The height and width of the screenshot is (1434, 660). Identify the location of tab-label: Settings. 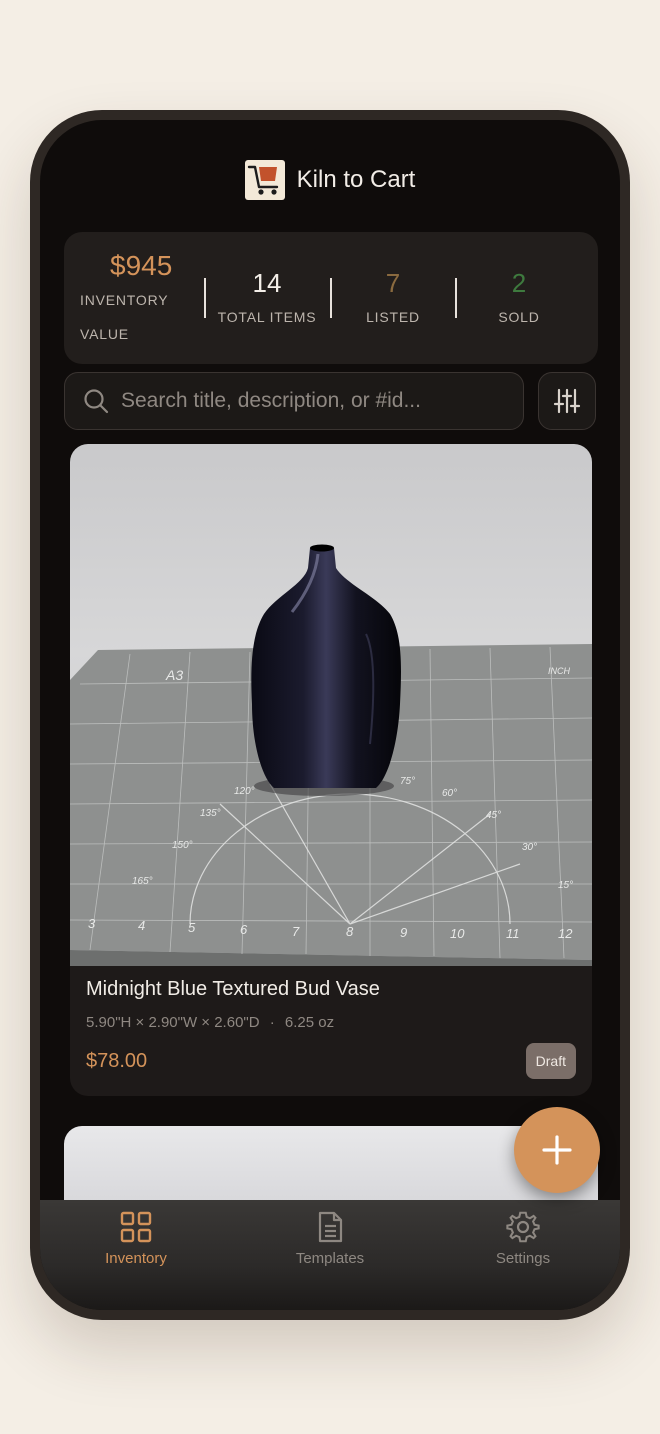
(523, 1258).